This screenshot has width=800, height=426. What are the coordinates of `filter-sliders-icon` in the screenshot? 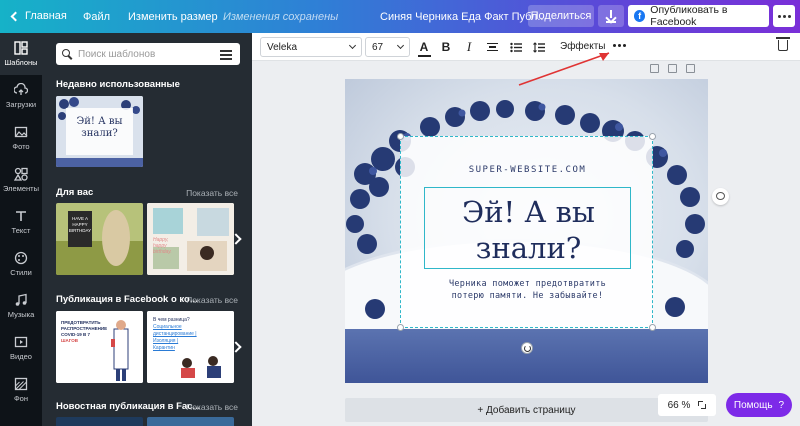 It's located at (226, 54).